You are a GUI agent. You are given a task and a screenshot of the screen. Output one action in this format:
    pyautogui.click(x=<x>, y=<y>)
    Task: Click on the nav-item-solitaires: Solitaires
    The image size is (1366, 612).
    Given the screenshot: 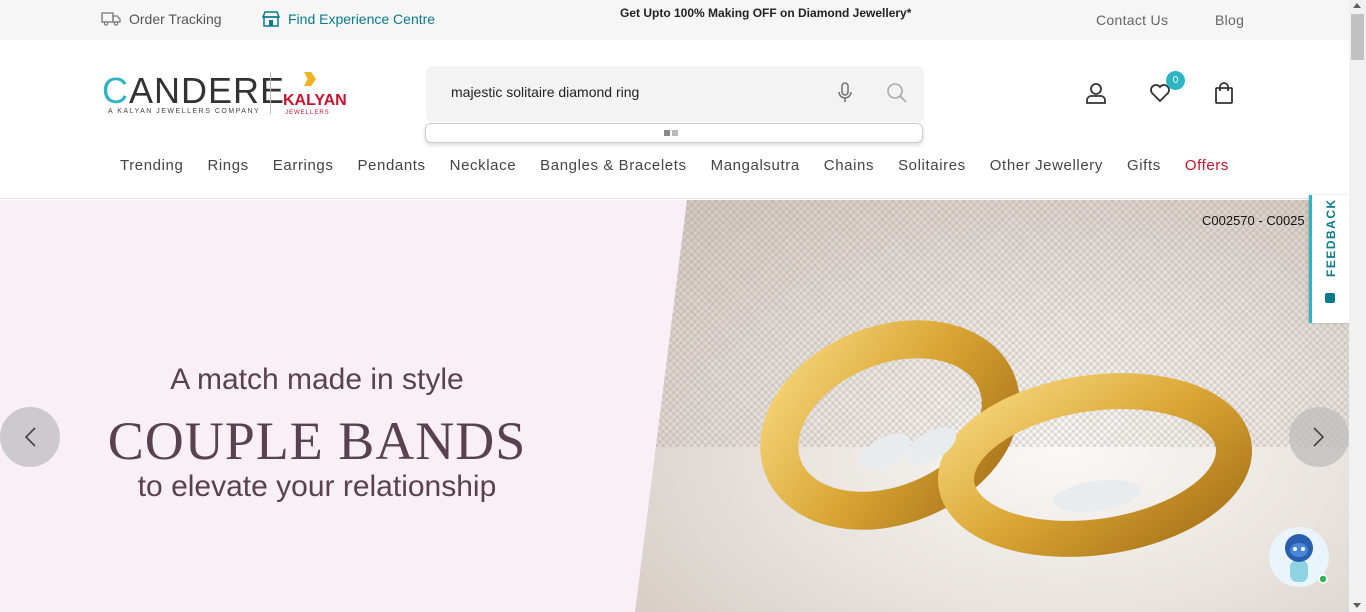 What is the action you would take?
    pyautogui.click(x=932, y=165)
    